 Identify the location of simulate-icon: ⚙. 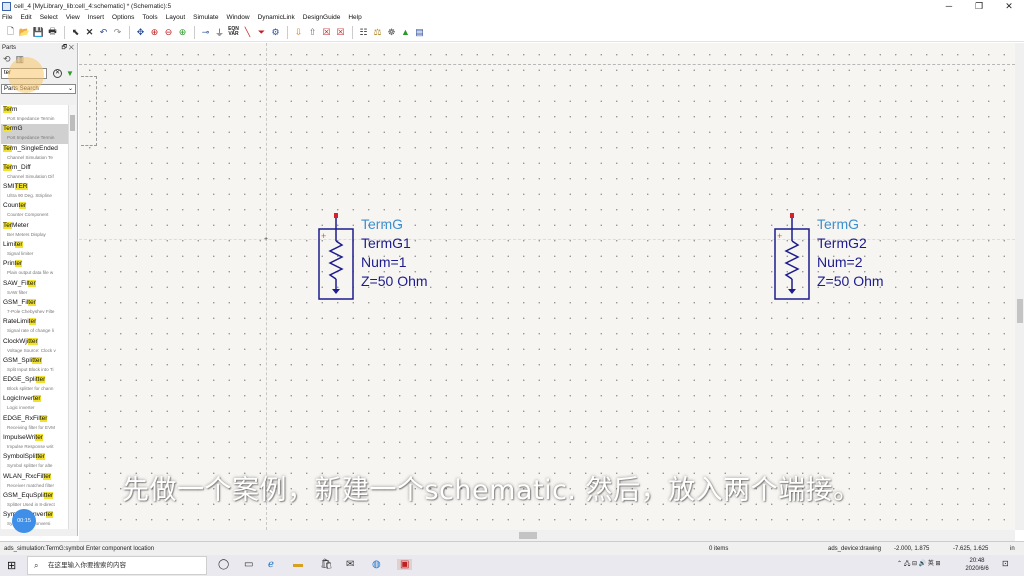
(275, 32).